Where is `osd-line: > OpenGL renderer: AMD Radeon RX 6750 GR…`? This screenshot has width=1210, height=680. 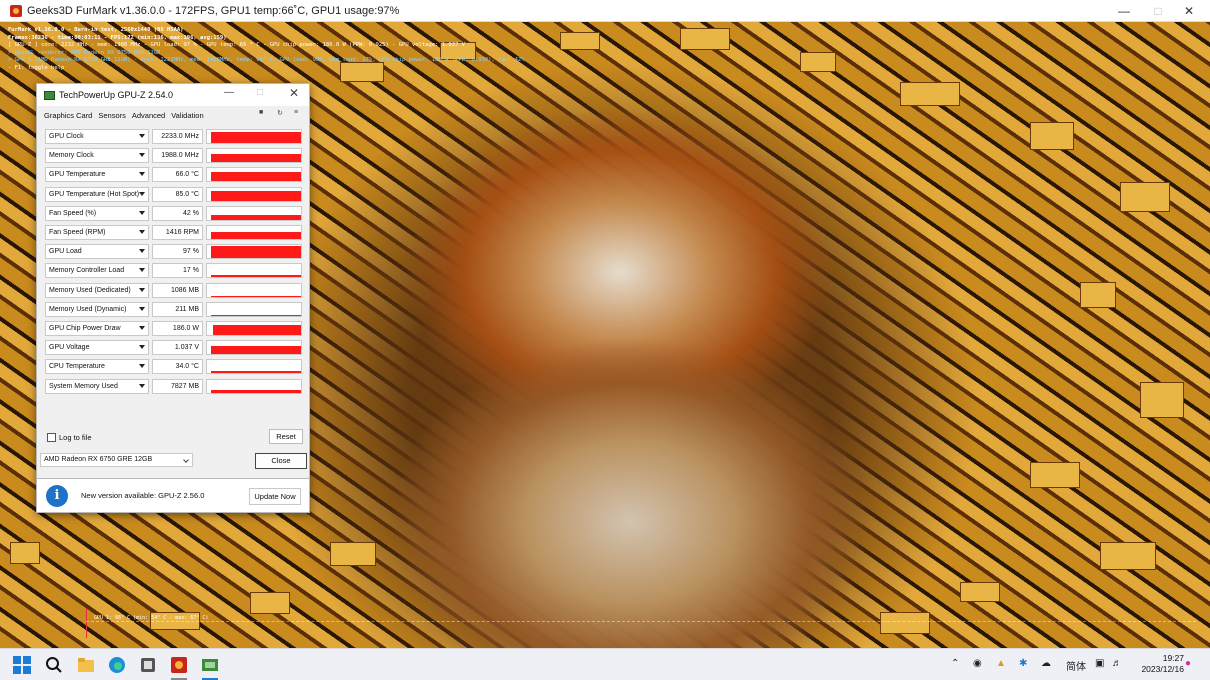 osd-line: > OpenGL renderer: AMD Radeon RX 6750 GR… is located at coordinates (84, 52).